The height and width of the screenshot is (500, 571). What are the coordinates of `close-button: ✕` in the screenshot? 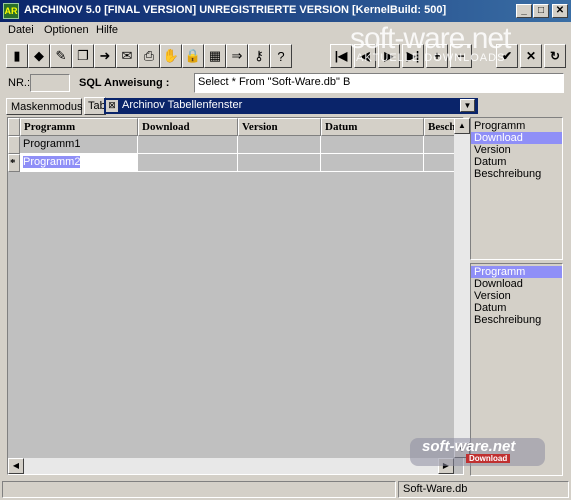 It's located at (560, 11).